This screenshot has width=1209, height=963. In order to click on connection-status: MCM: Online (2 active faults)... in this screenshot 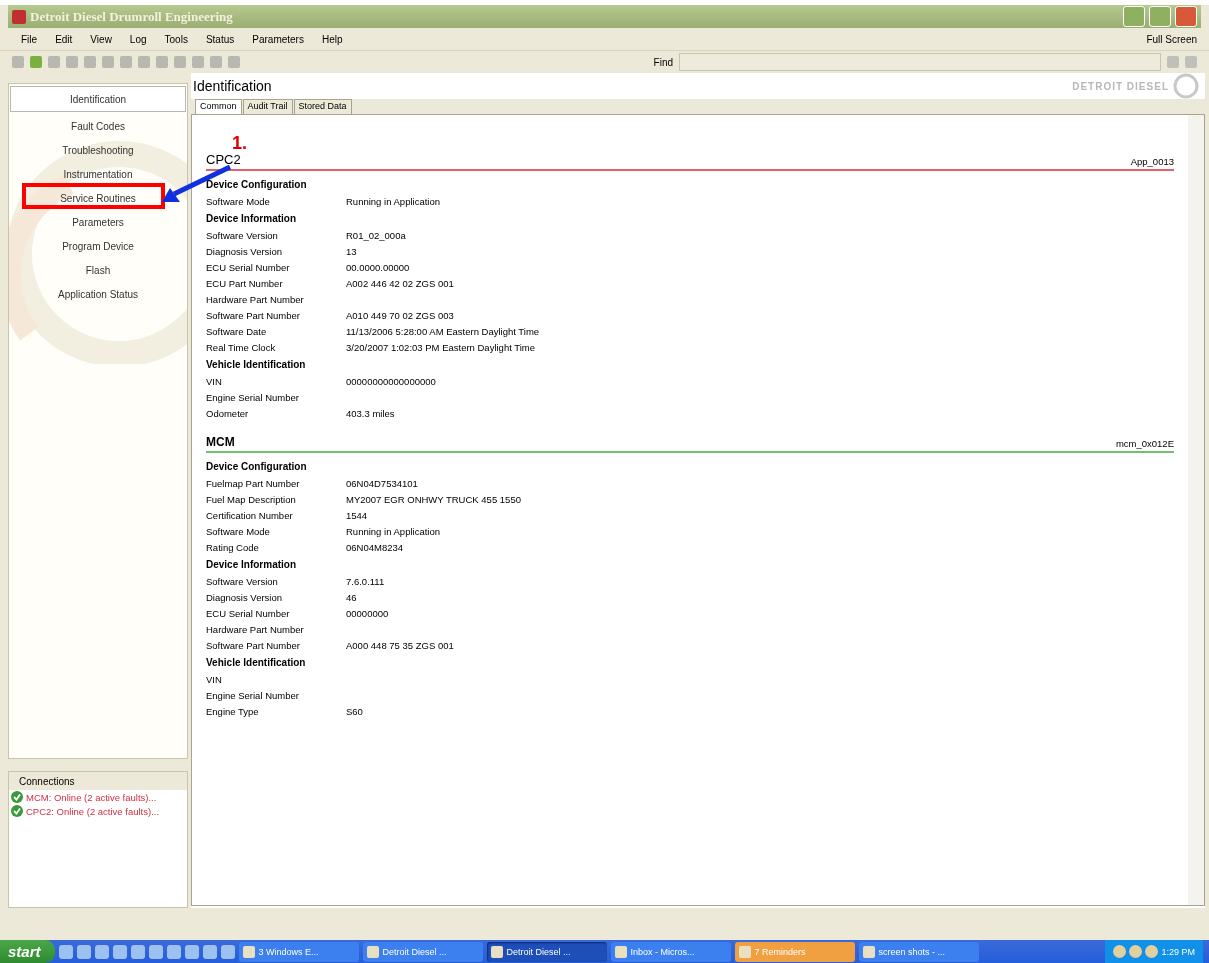, I will do `click(91, 797)`.